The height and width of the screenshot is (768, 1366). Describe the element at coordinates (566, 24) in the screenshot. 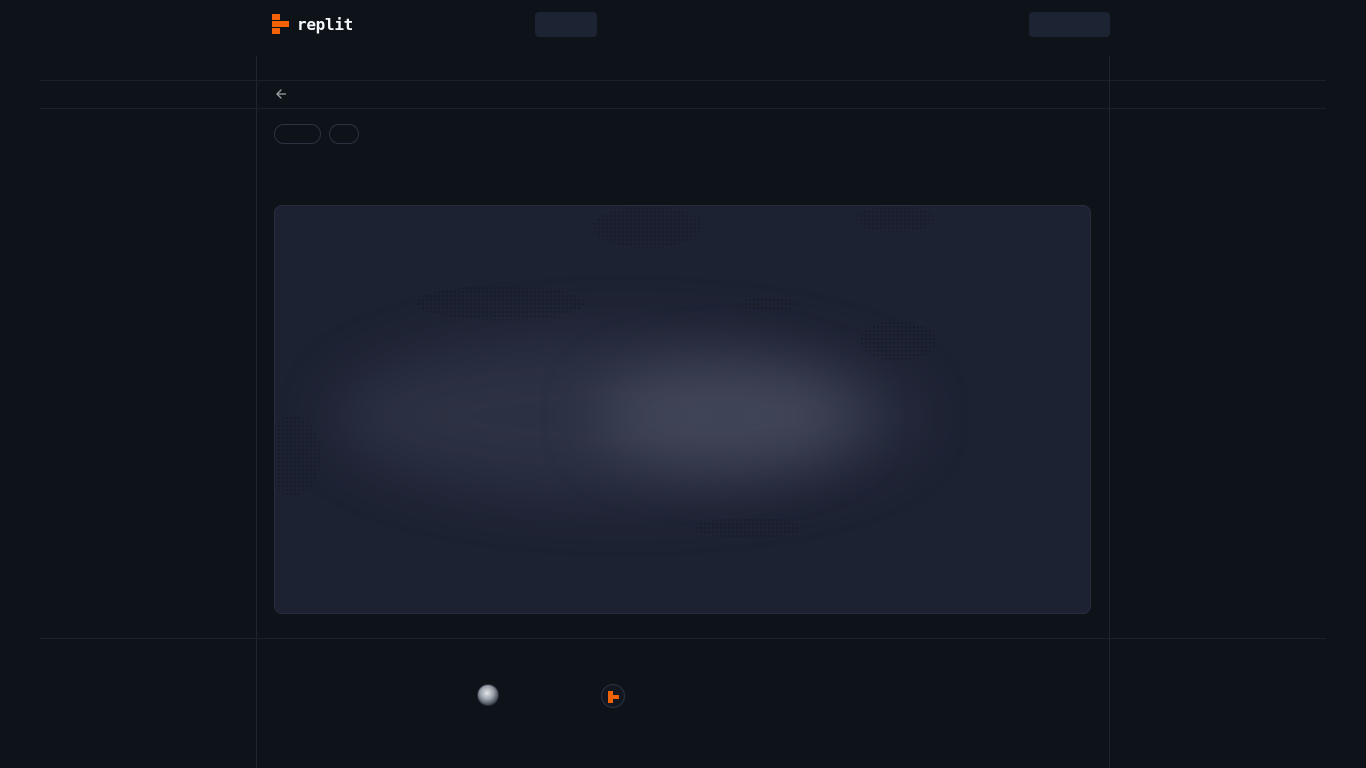

I see `nav-placeholder` at that location.